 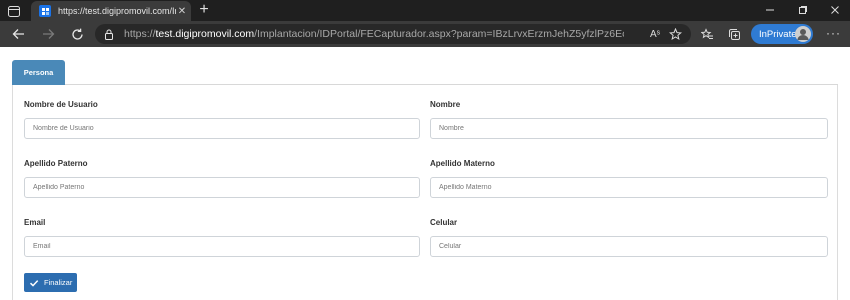 What do you see at coordinates (222, 246) in the screenshot?
I see `email-field` at bounding box center [222, 246].